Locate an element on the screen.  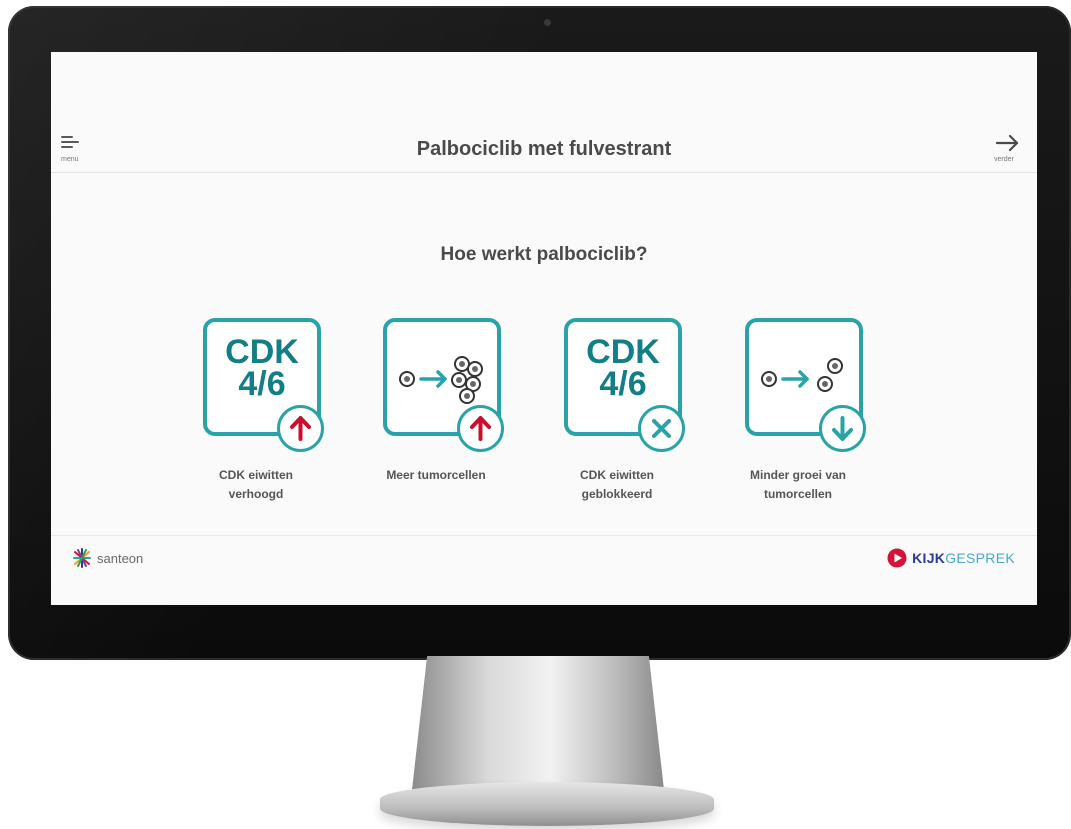
santeon-mark-icon is located at coordinates (82, 558).